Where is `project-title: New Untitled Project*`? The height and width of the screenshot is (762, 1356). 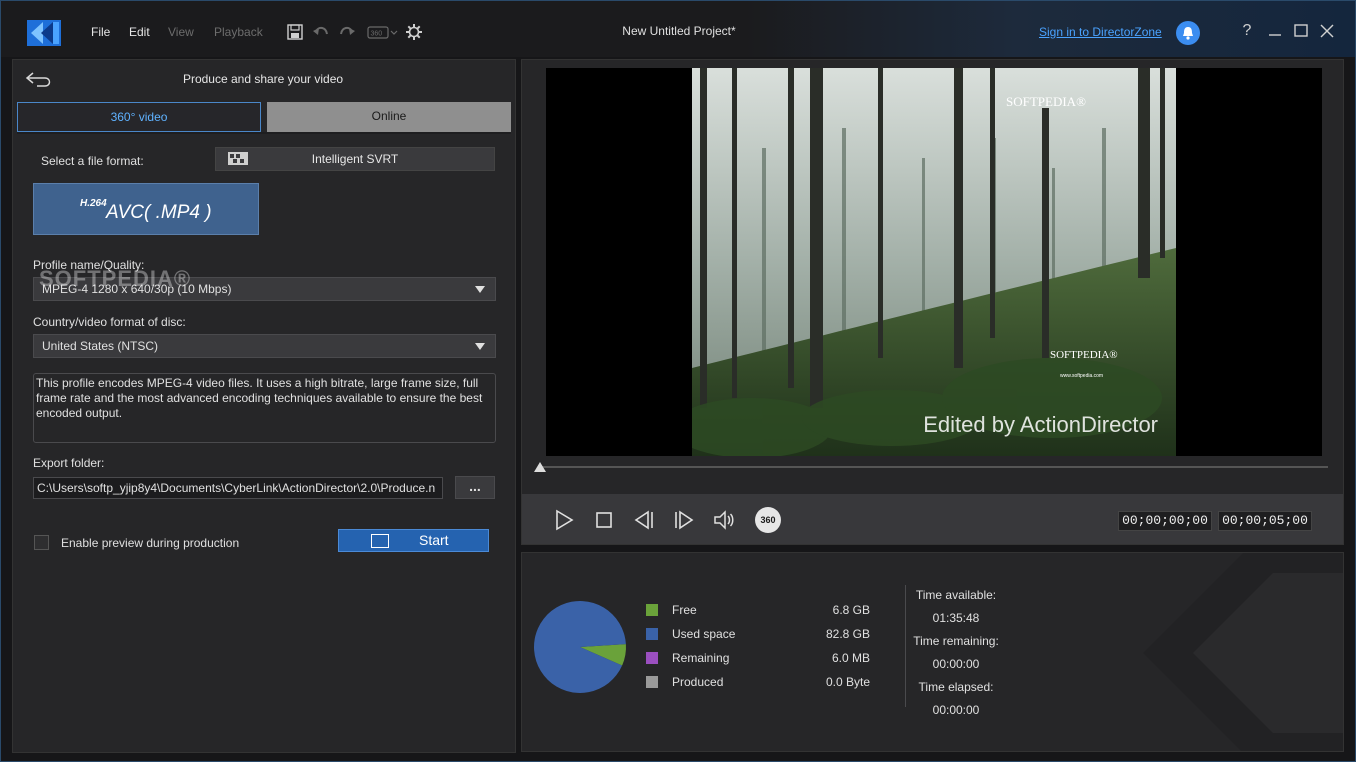 project-title: New Untitled Project* is located at coordinates (679, 31).